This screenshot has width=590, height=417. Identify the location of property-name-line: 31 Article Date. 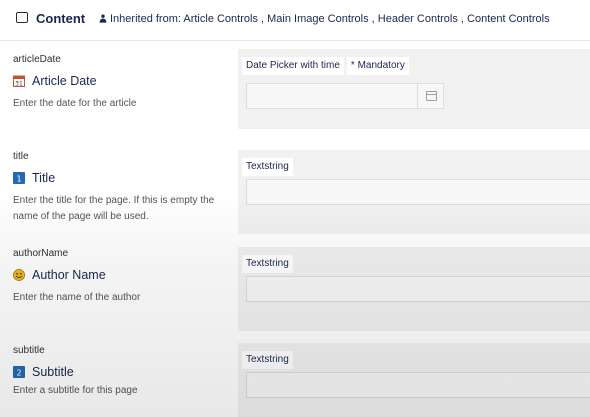
(55, 81).